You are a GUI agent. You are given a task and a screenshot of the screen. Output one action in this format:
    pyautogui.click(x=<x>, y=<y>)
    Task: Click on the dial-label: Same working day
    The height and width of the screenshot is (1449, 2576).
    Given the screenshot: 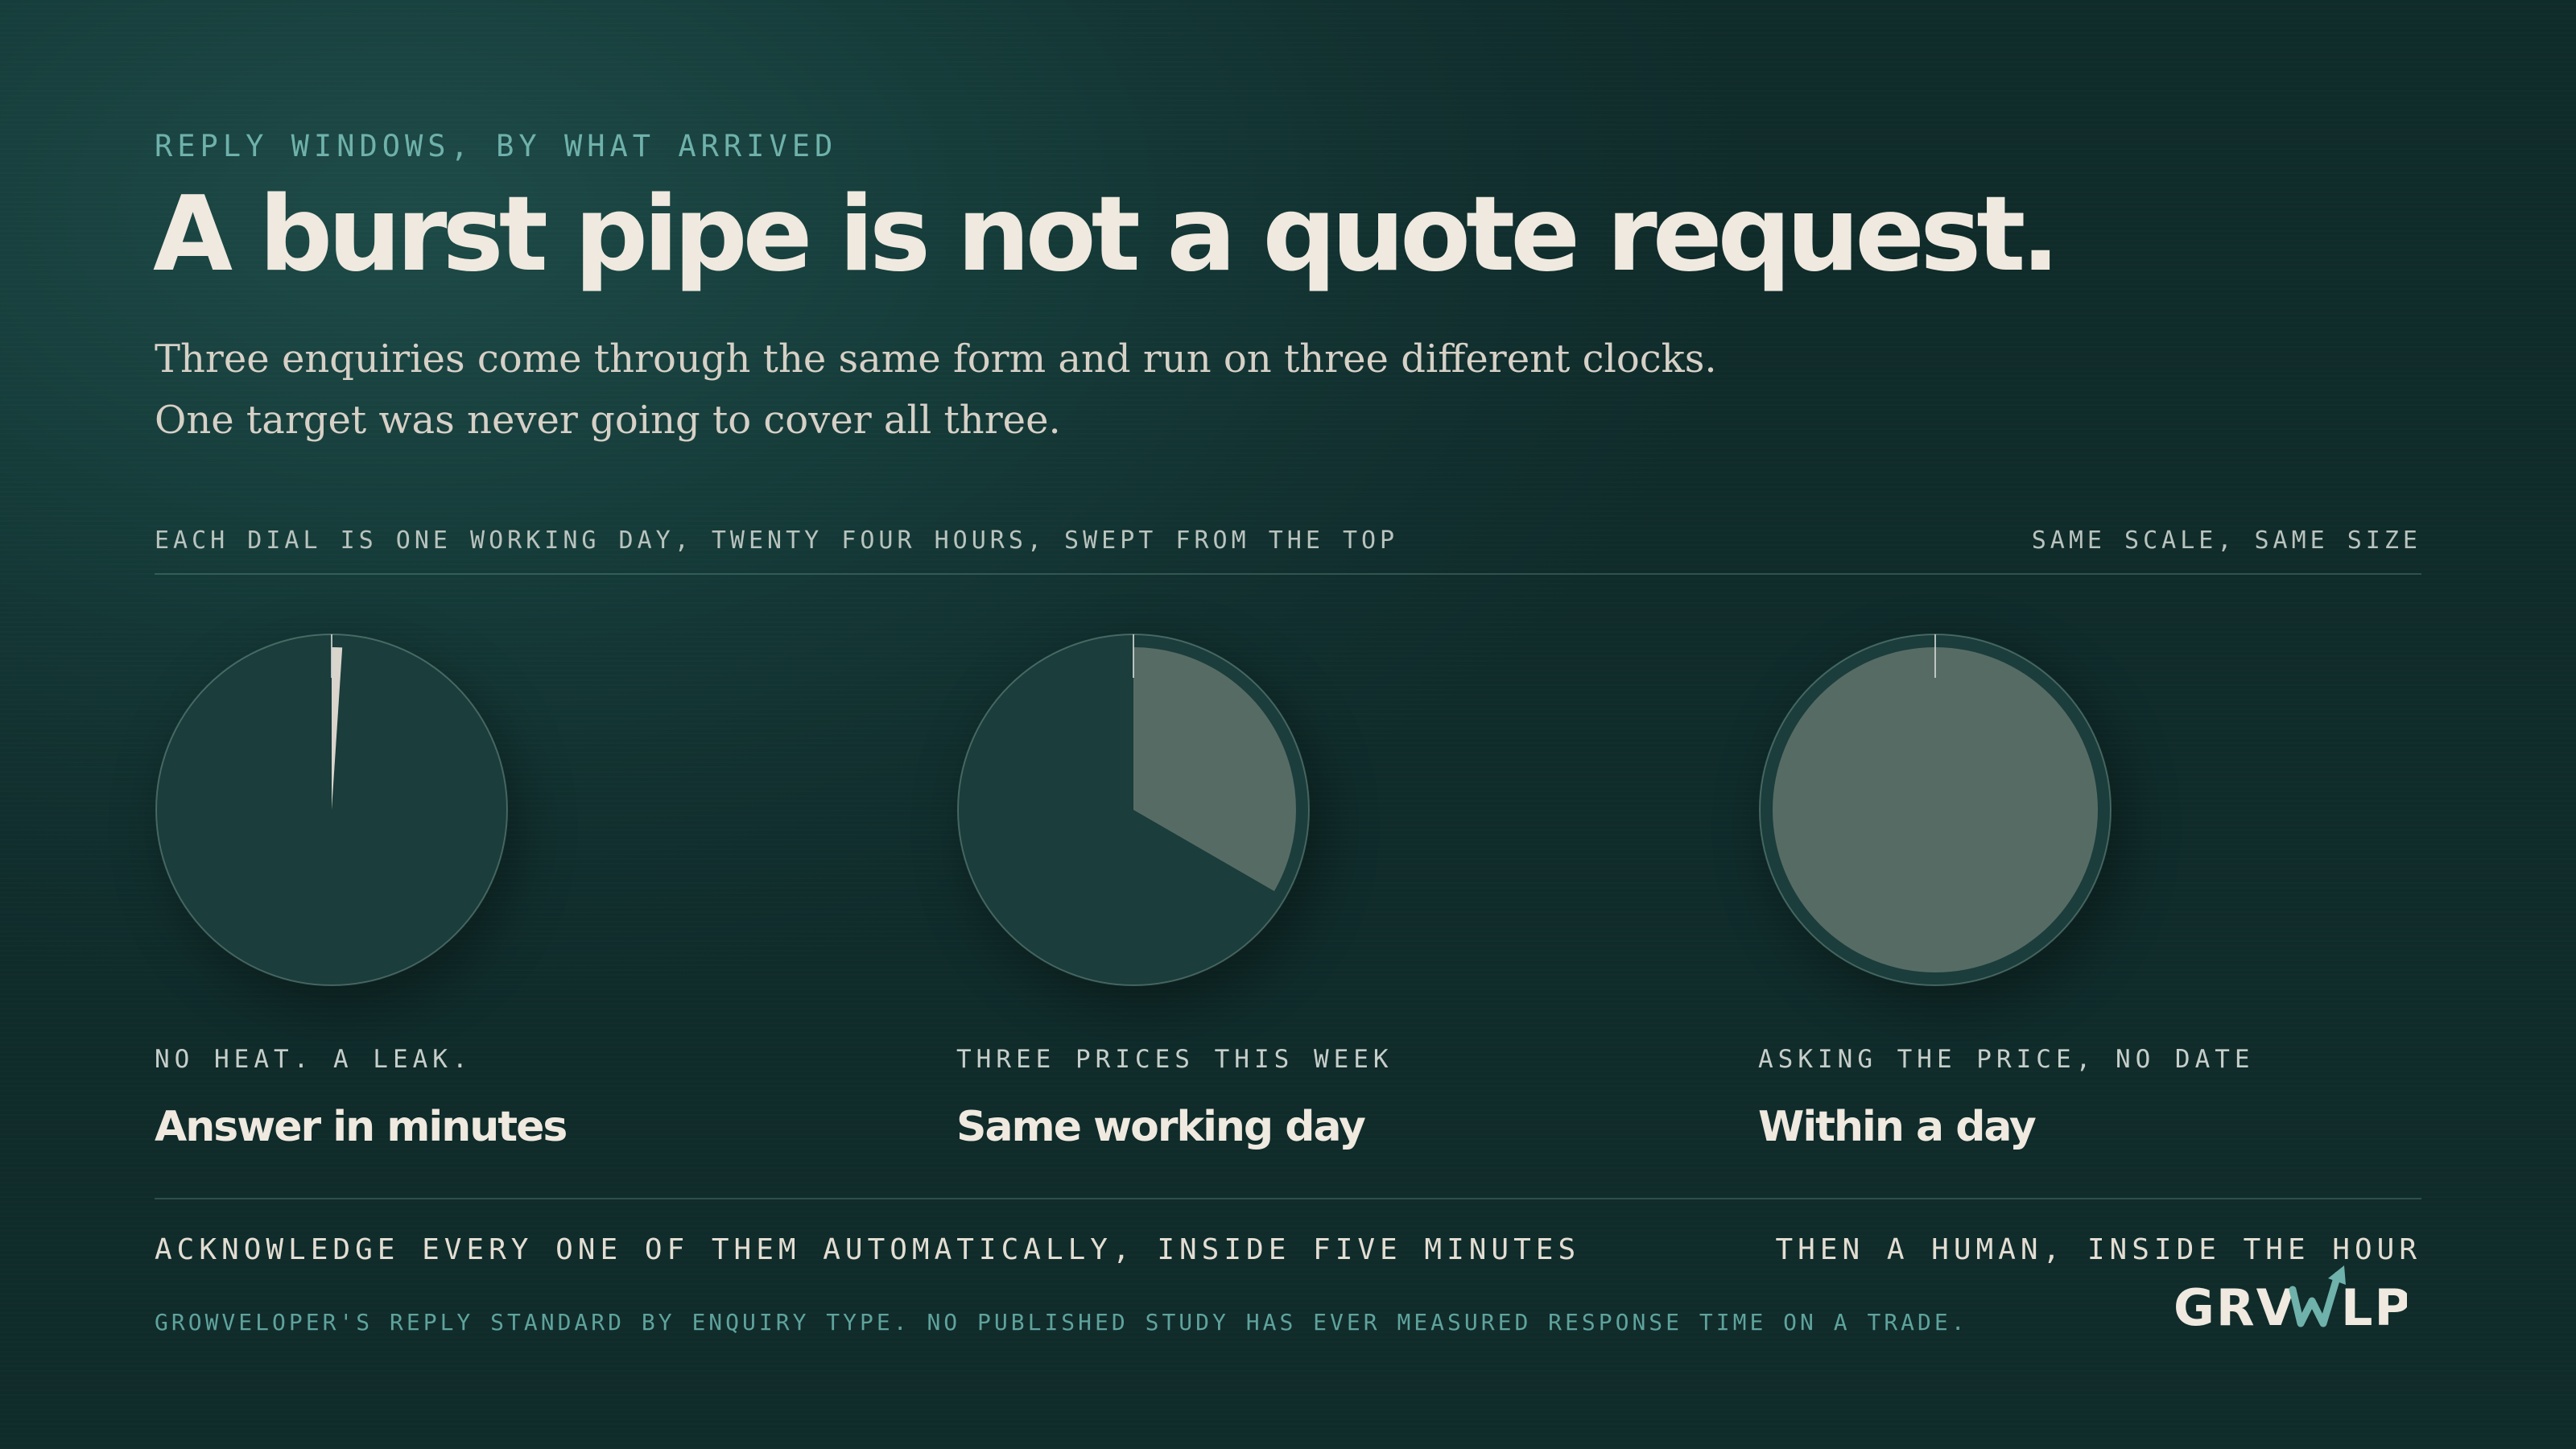 What is the action you would take?
    pyautogui.click(x=1161, y=1127)
    